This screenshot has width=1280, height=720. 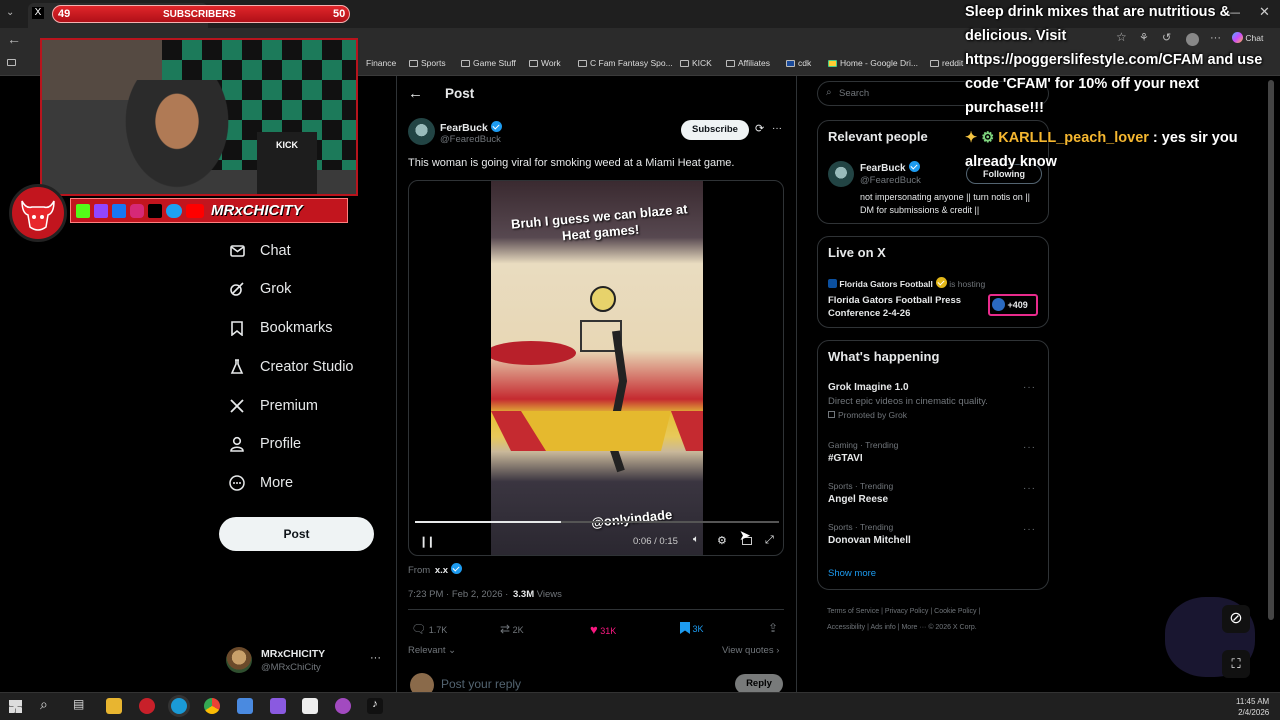 I want to click on bookmark-sports: Sports, so click(x=427, y=63).